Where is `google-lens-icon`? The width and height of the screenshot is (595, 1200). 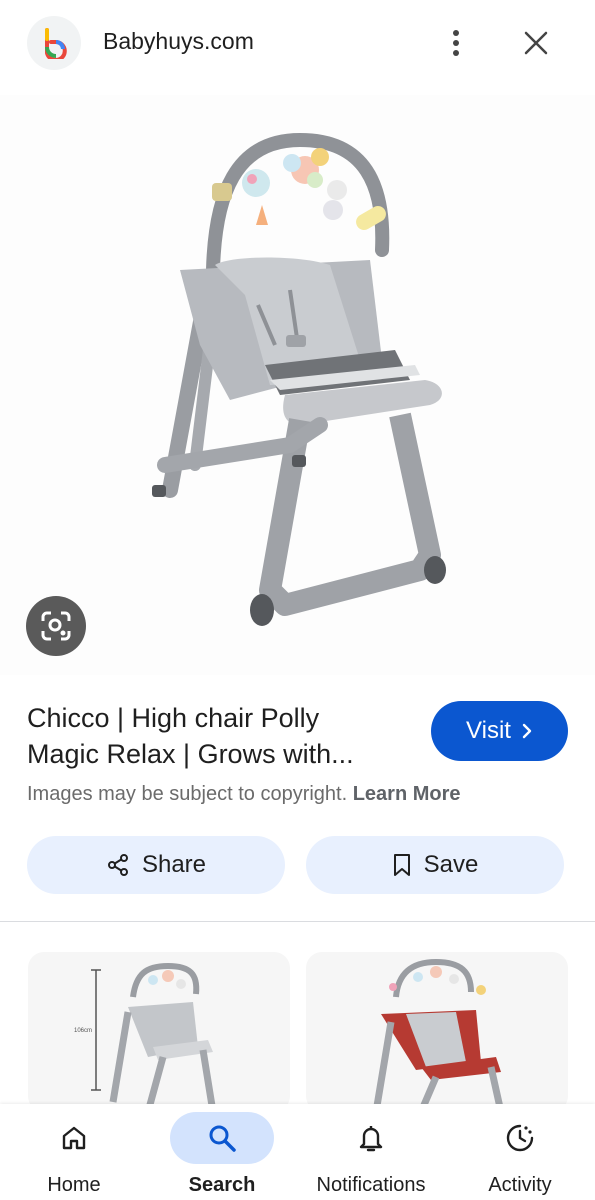
google-lens-icon is located at coordinates (56, 626).